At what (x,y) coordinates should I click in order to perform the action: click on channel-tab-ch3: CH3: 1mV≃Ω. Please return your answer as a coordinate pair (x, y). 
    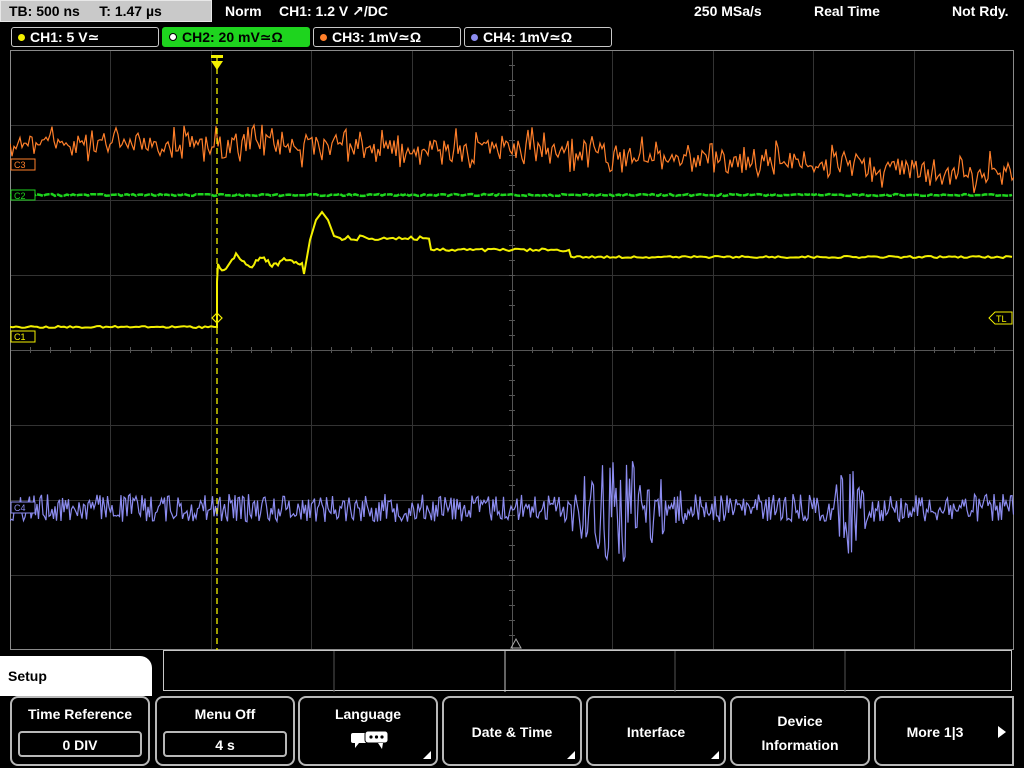
    Looking at the image, I should click on (387, 37).